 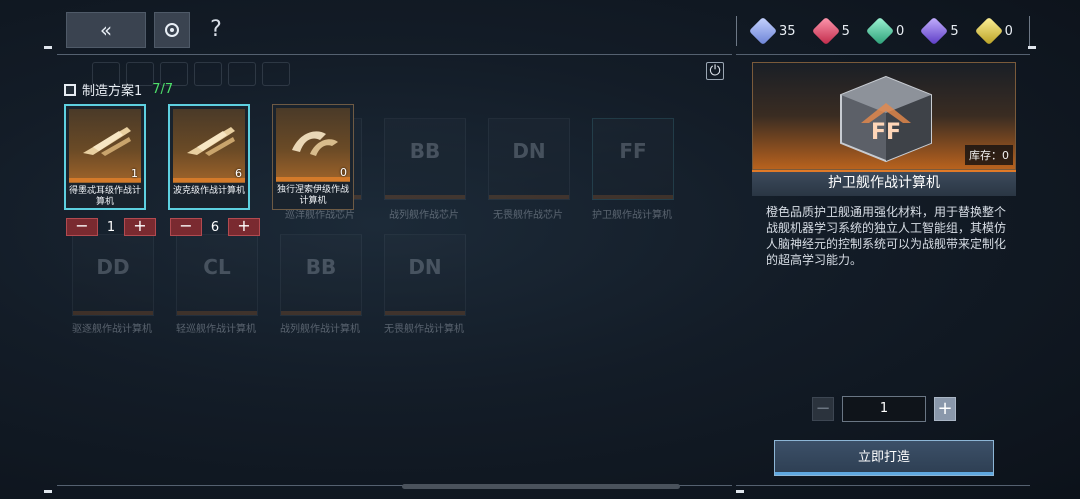 What do you see at coordinates (945, 409) in the screenshot?
I see `quantity-increase-button: +` at bounding box center [945, 409].